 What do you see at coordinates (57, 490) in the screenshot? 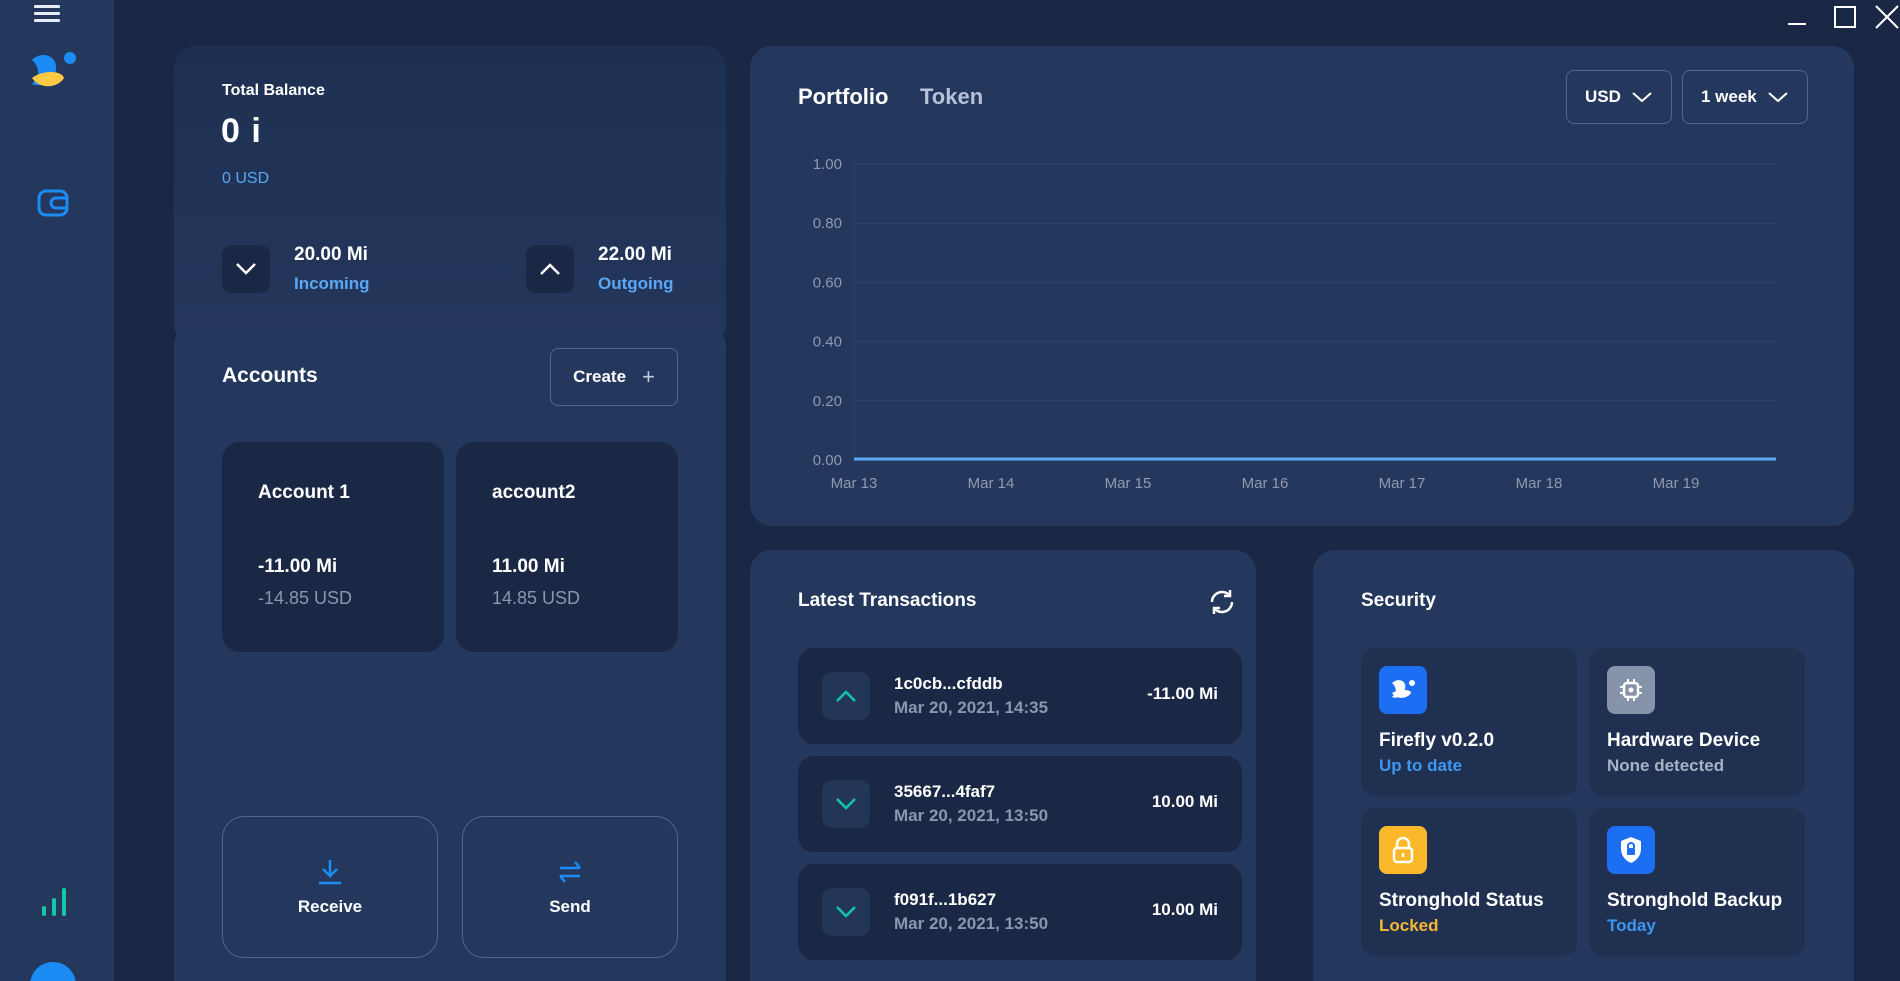
I see `sidebar` at bounding box center [57, 490].